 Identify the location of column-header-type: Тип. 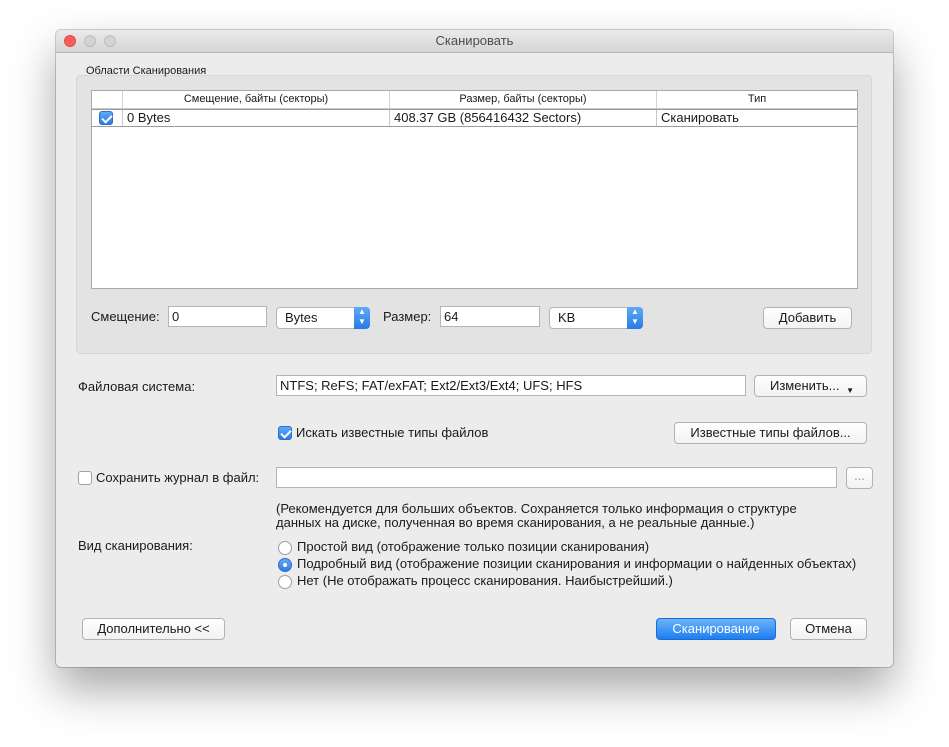
(756, 99).